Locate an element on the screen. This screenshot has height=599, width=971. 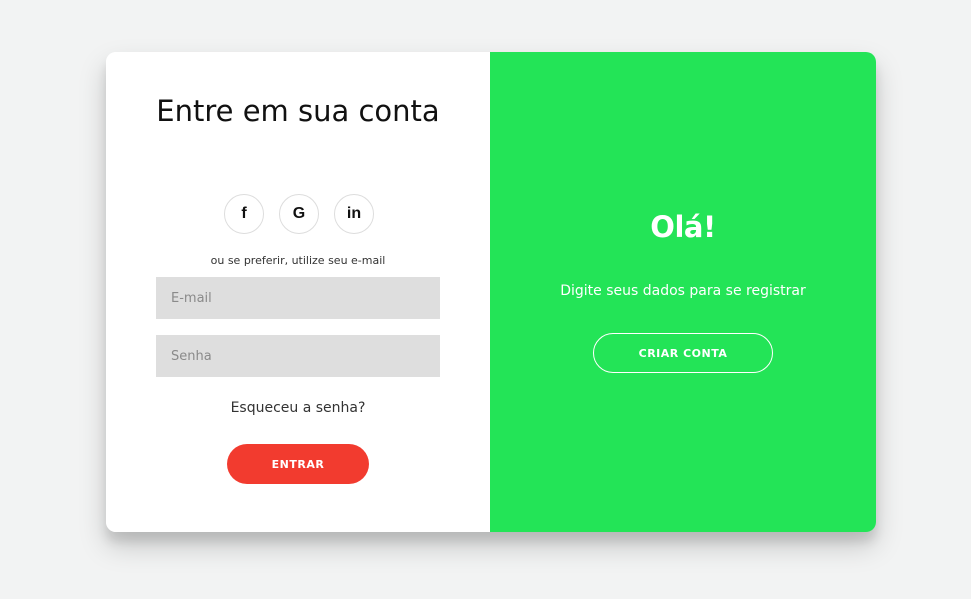
password-field is located at coordinates (298, 356).